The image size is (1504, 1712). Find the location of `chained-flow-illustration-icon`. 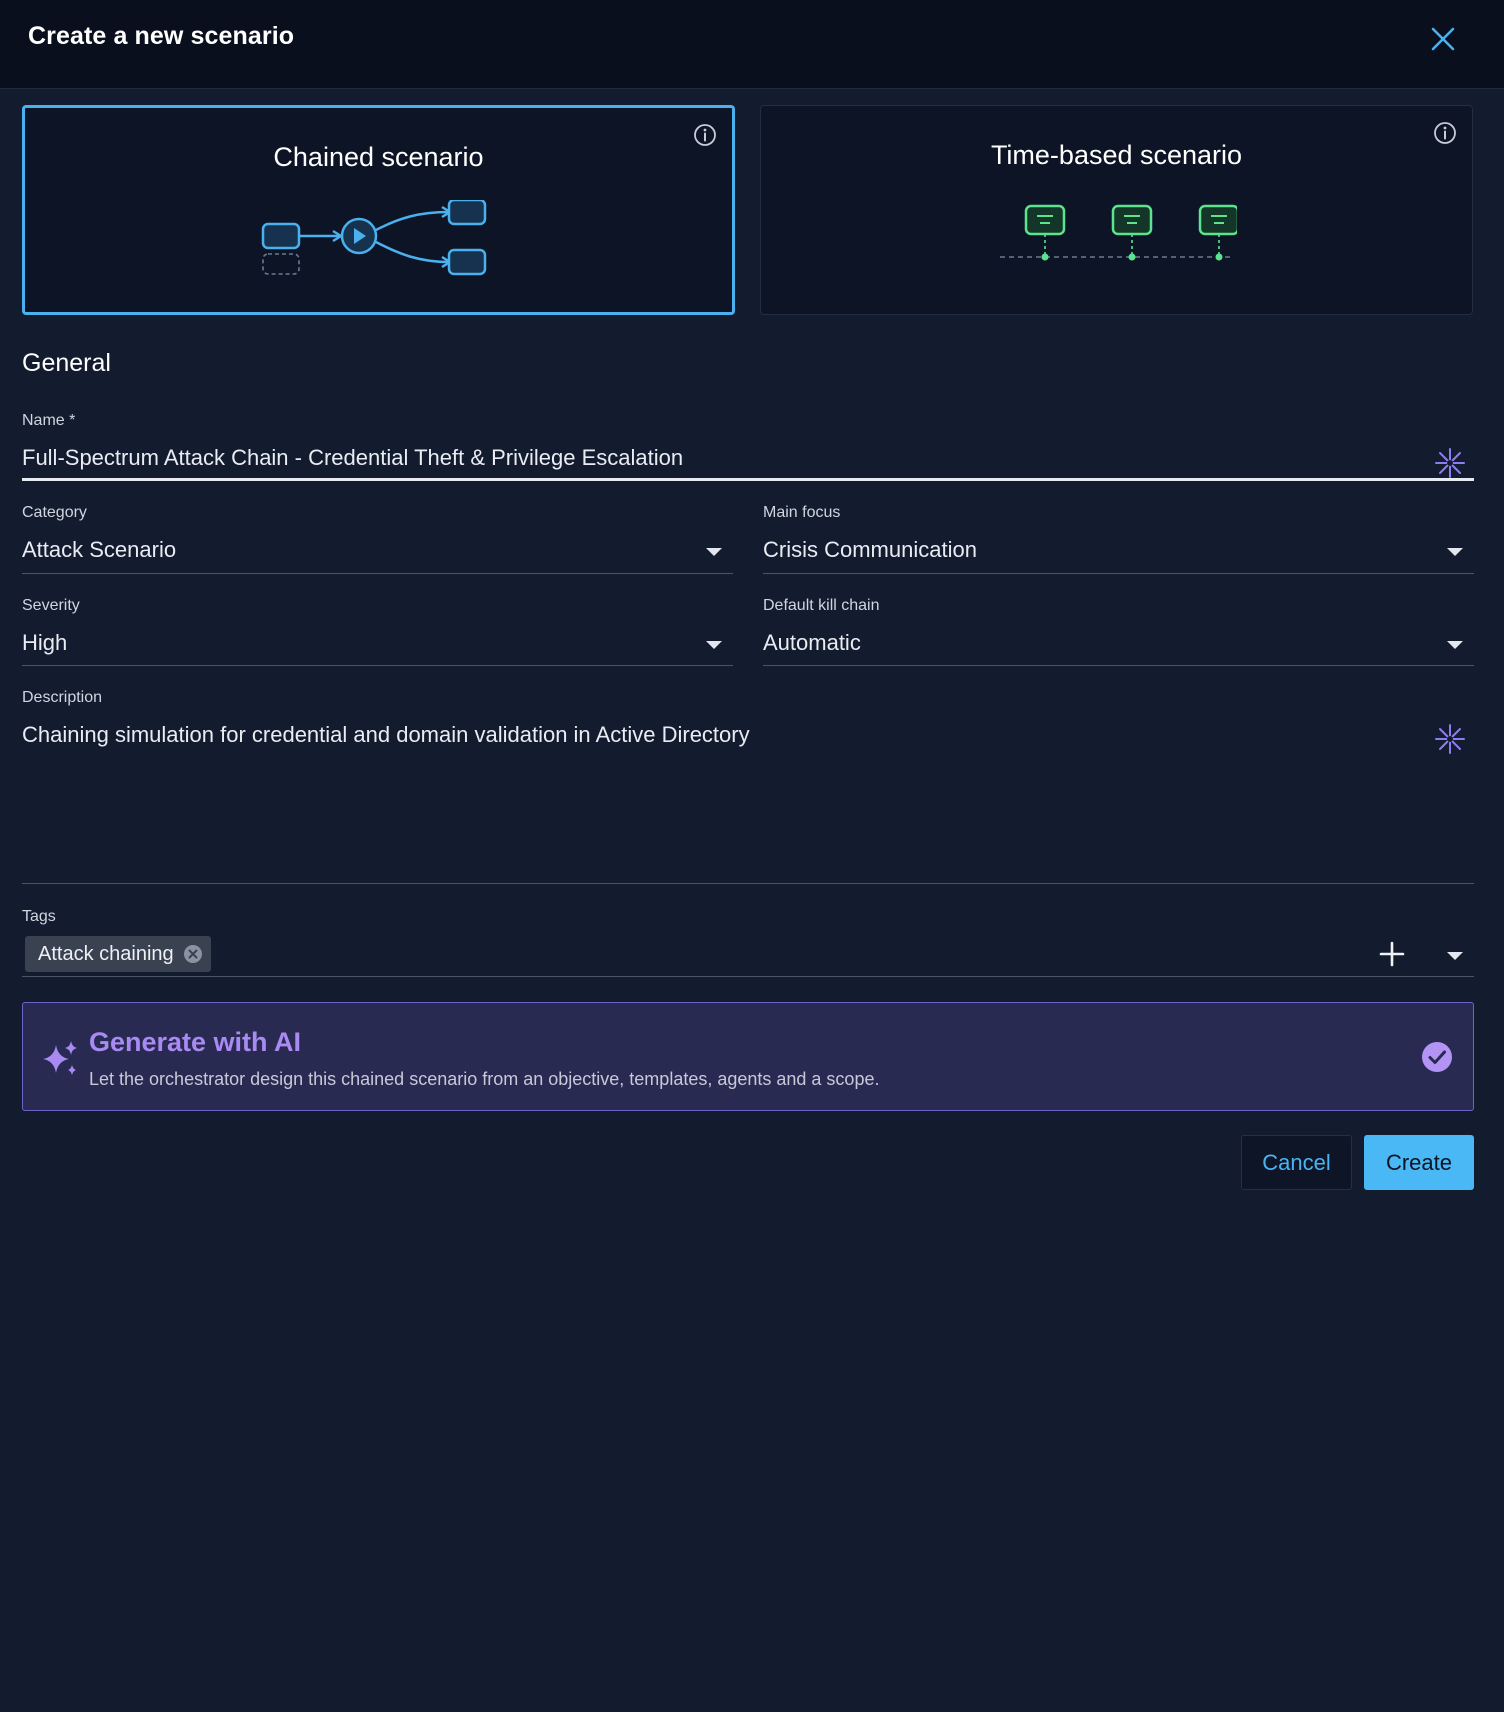

chained-flow-illustration-icon is located at coordinates (373, 238).